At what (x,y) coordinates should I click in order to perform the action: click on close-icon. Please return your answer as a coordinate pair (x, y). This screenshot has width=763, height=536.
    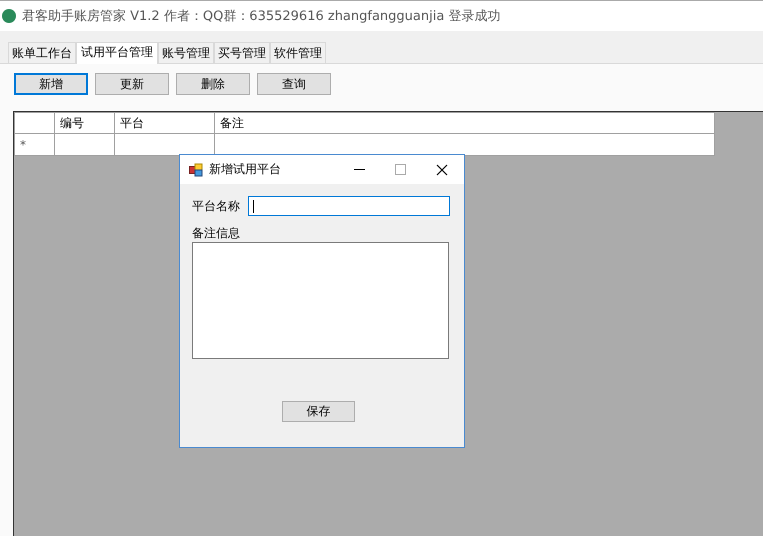
    Looking at the image, I should click on (442, 170).